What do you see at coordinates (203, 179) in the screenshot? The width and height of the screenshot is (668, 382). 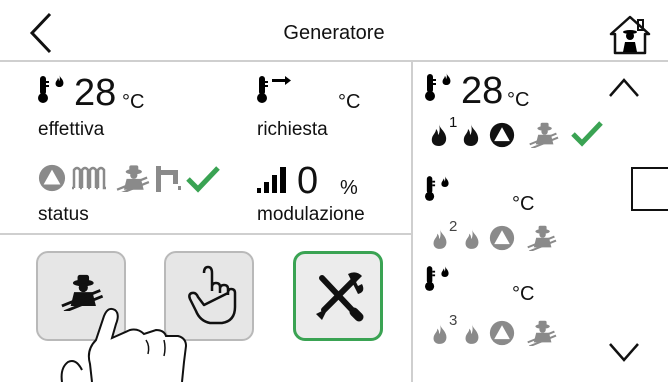 I see `check-icon` at bounding box center [203, 179].